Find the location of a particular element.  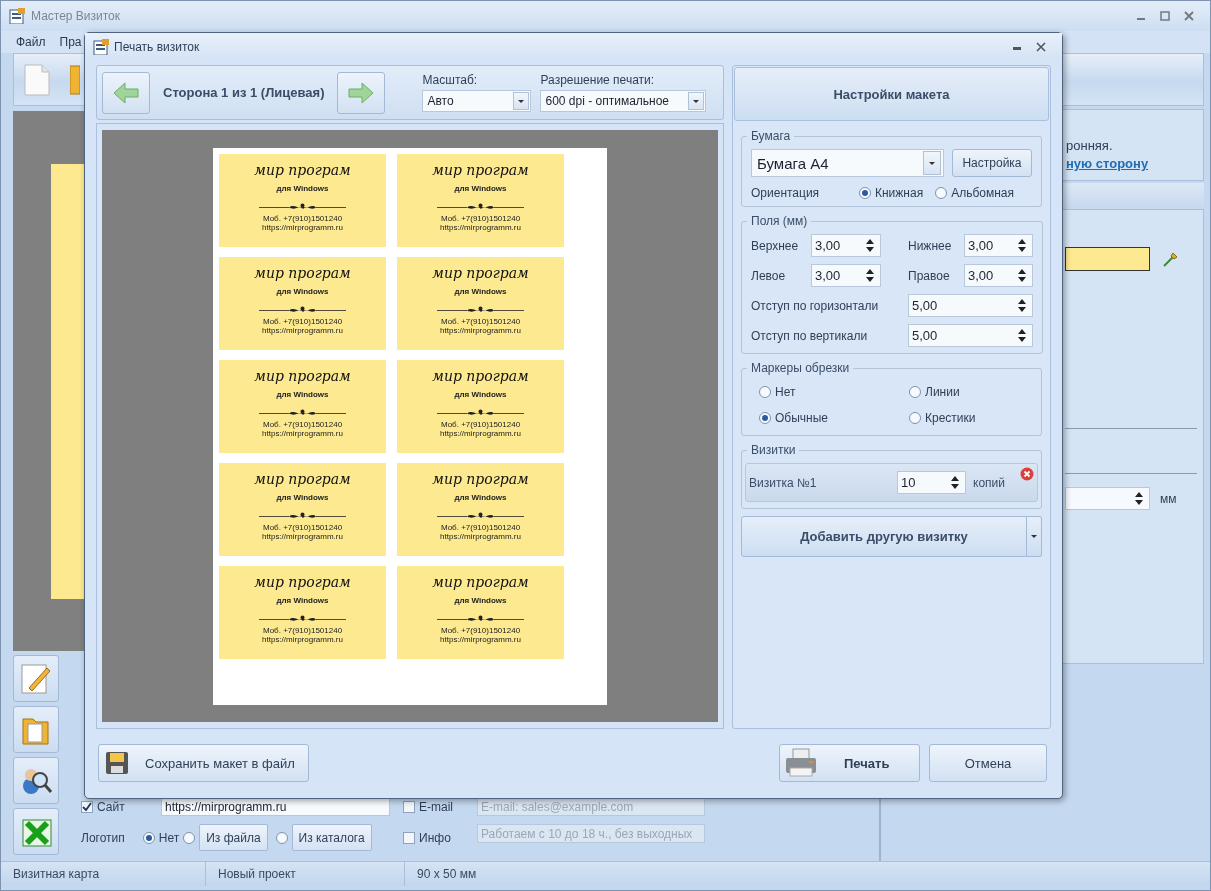

right-arrow-icon is located at coordinates (361, 92).